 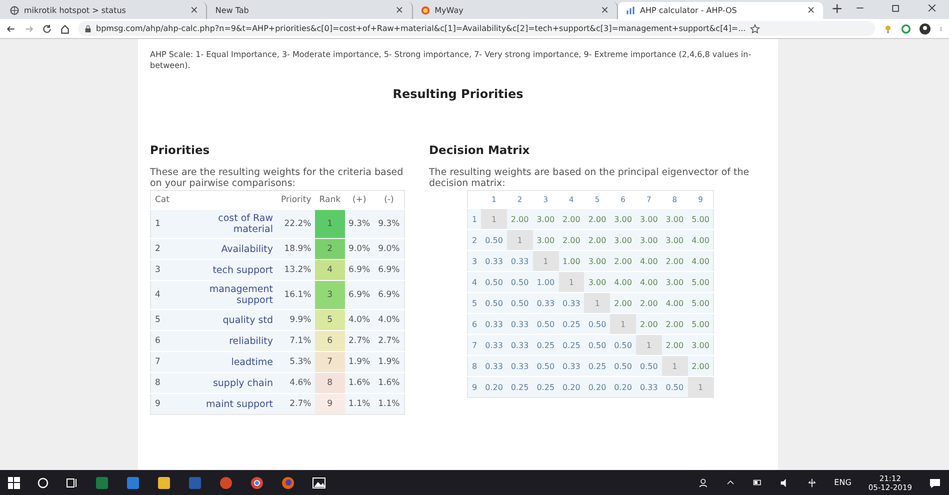 What do you see at coordinates (480, 150) in the screenshot?
I see `section-heading: Decision Matrix` at bounding box center [480, 150].